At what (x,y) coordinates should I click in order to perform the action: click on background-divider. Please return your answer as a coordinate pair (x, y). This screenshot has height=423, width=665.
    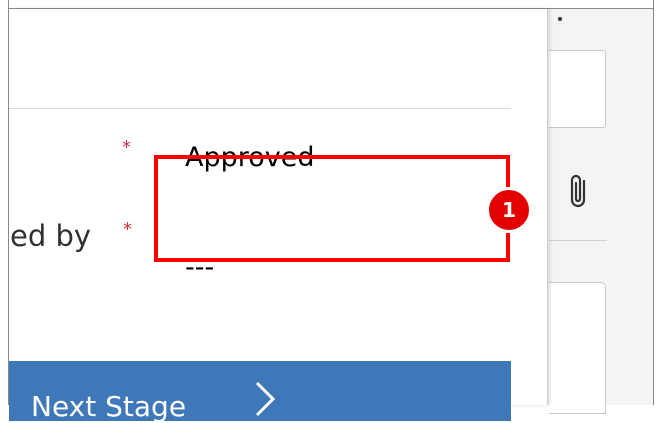
    Looking at the image, I should click on (578, 240).